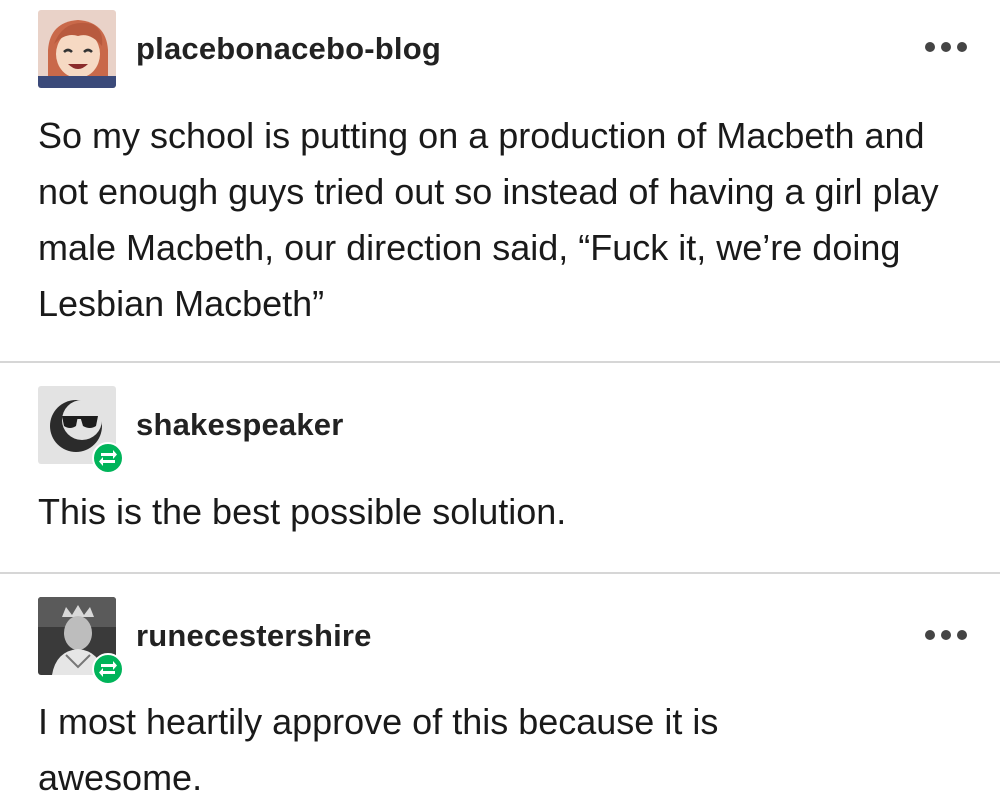  I want to click on post-header: runecestershire, so click(205, 641).